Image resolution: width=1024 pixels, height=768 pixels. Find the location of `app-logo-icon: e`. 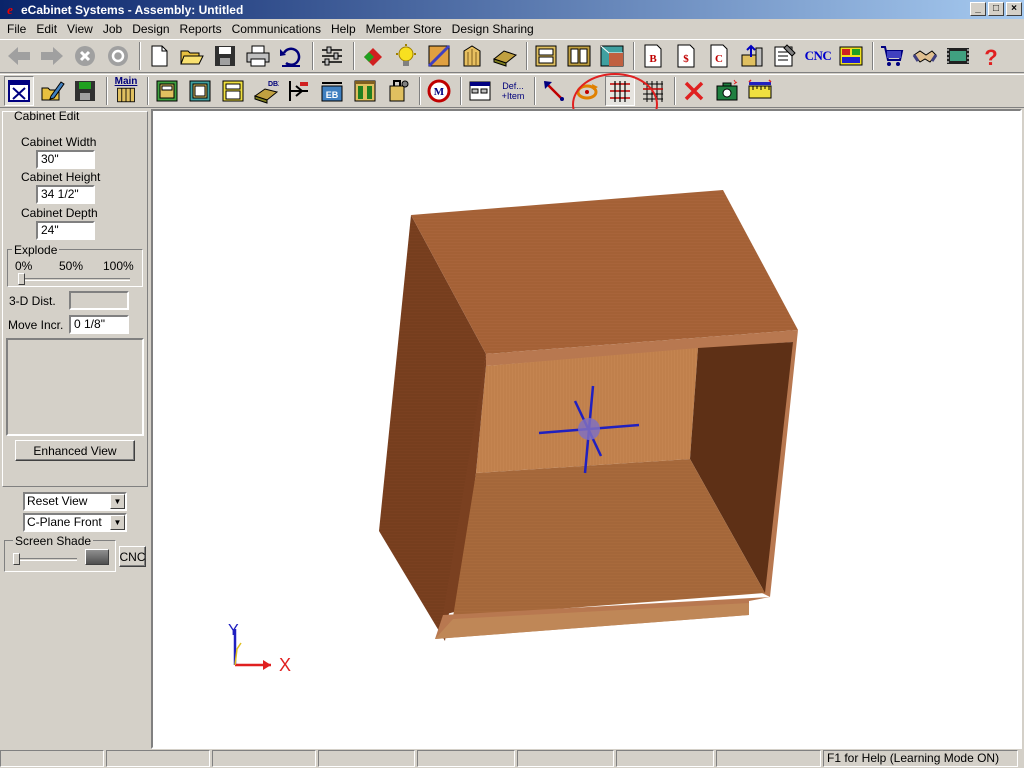

app-logo-icon: e is located at coordinates (10, 9).